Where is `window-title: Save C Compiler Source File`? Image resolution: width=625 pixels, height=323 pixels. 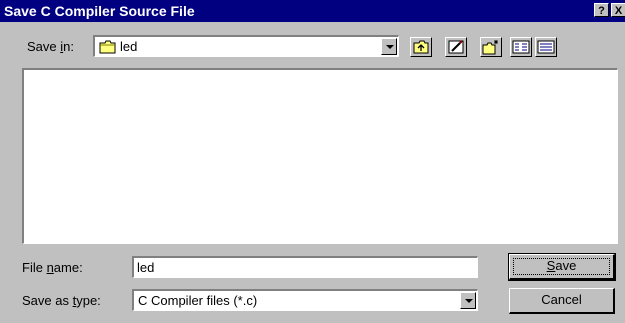
window-title: Save C Compiler Source File is located at coordinates (99, 11).